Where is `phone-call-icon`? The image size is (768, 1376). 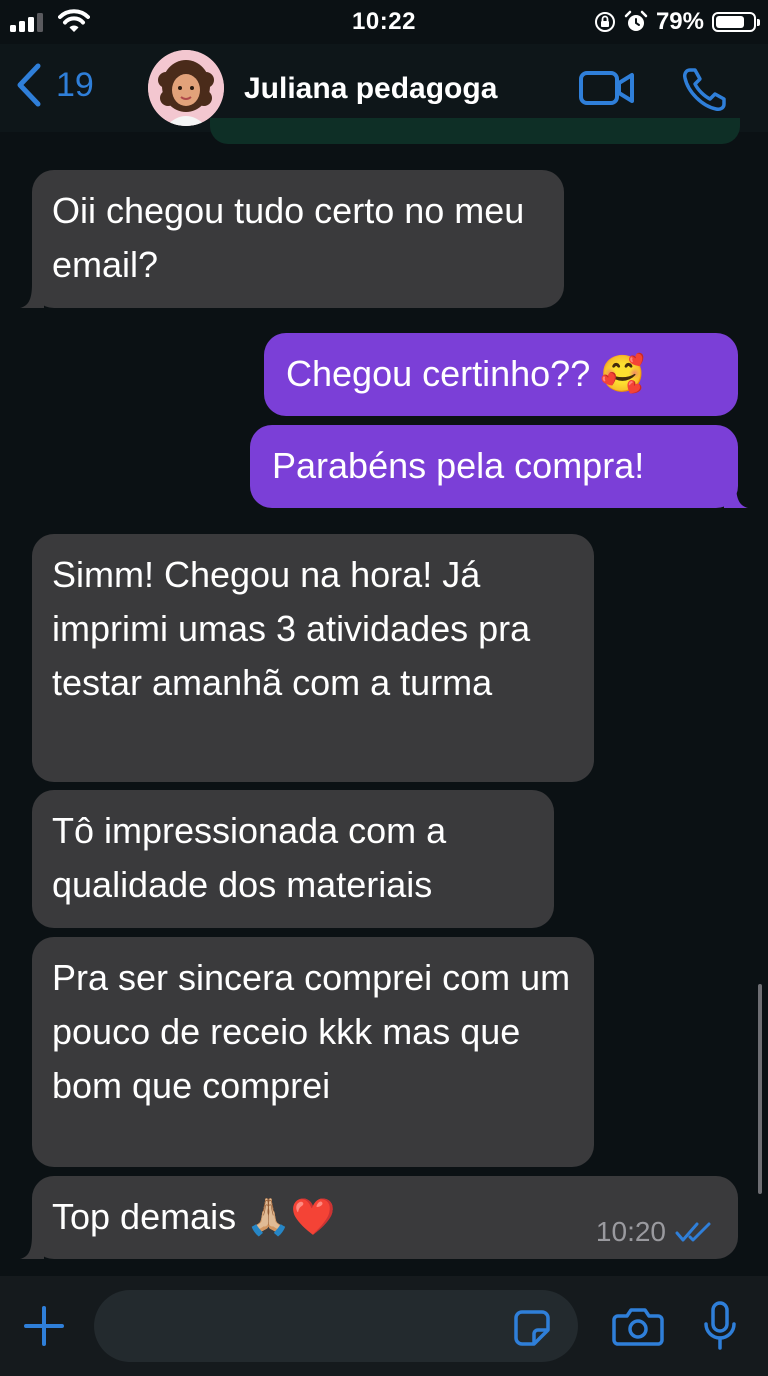 phone-call-icon is located at coordinates (706, 89).